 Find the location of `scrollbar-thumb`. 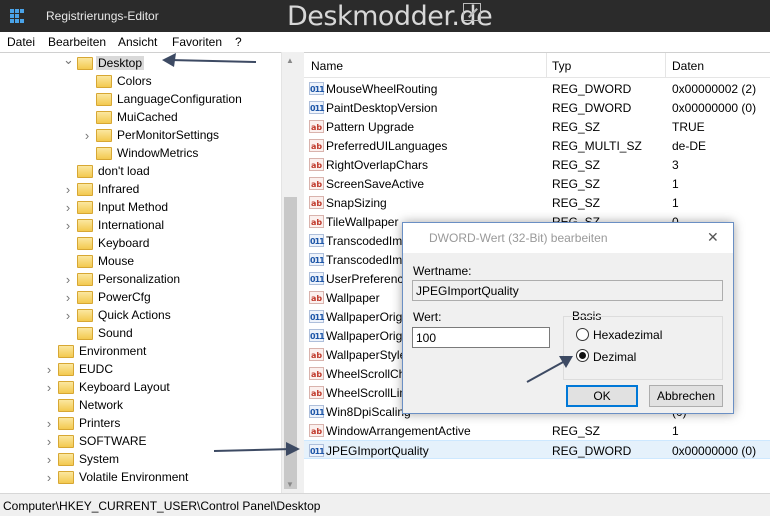

scrollbar-thumb is located at coordinates (290, 343).